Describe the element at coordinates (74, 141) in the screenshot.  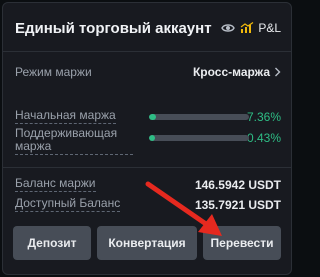
I see `maintenance-margin-label: Поддерживающая маржа` at that location.